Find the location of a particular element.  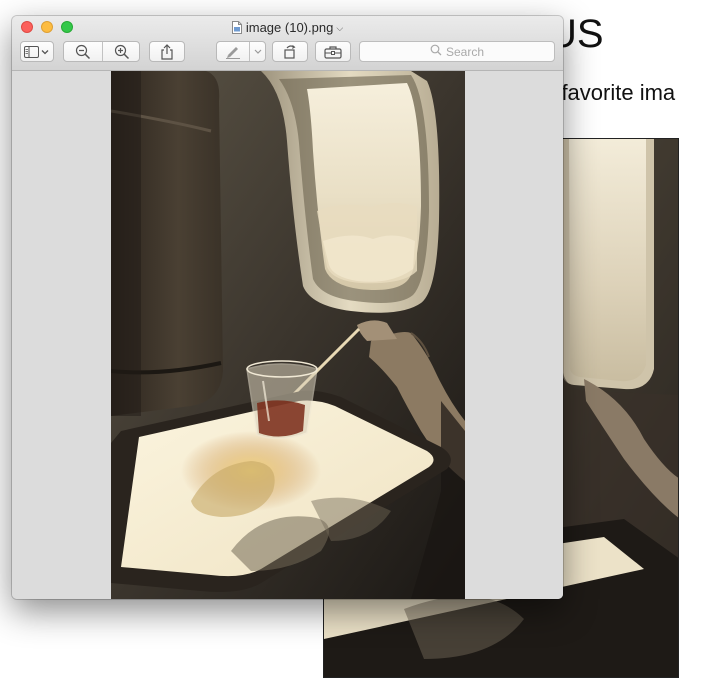

zoom-out-icon is located at coordinates (83, 52).